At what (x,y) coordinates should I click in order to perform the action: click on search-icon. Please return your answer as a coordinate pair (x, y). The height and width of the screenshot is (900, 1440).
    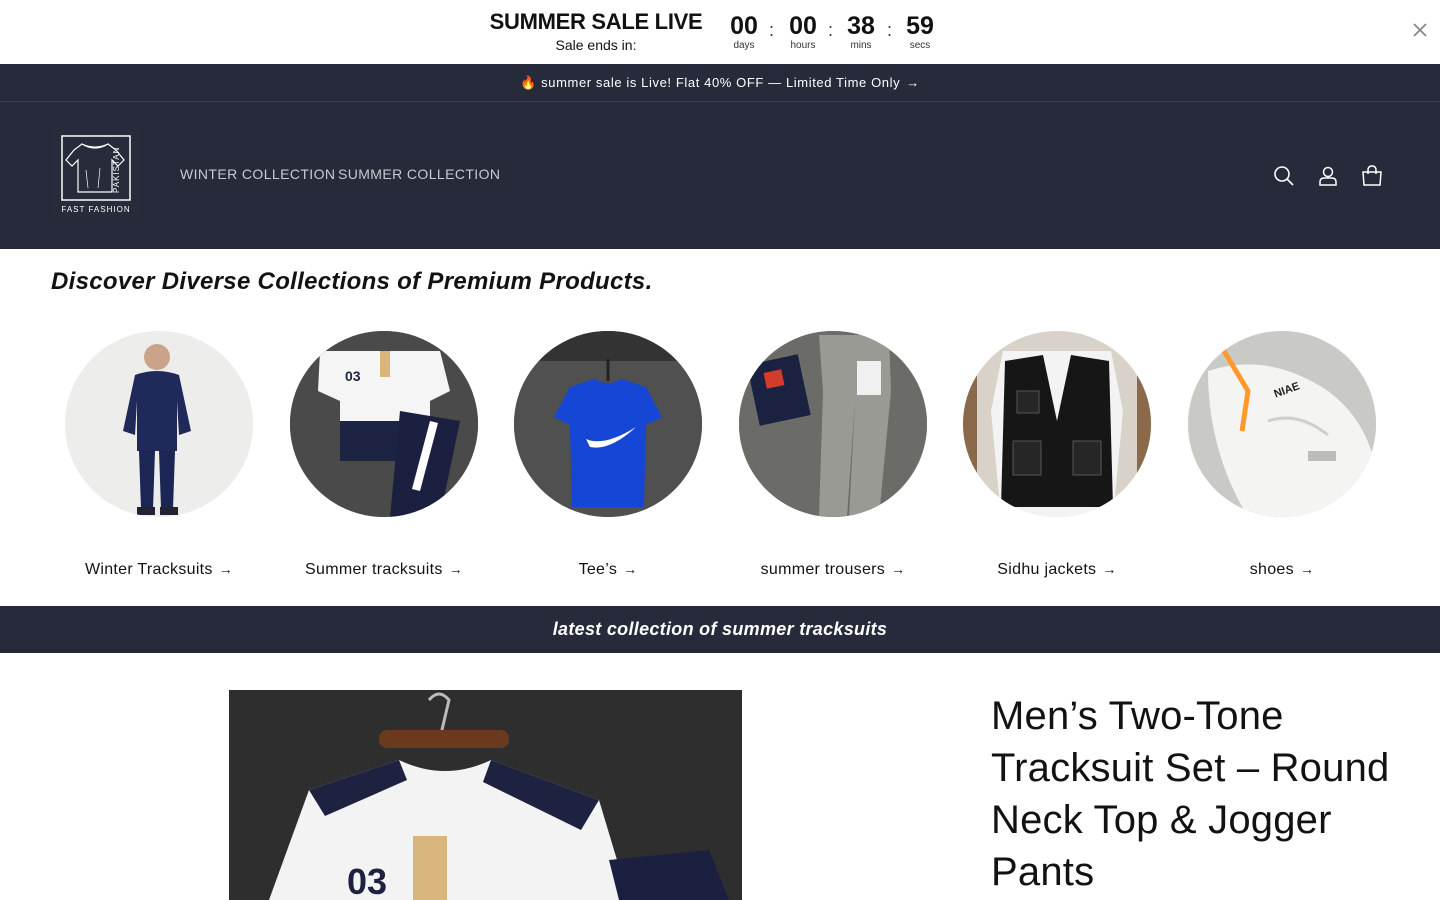
    Looking at the image, I should click on (1284, 176).